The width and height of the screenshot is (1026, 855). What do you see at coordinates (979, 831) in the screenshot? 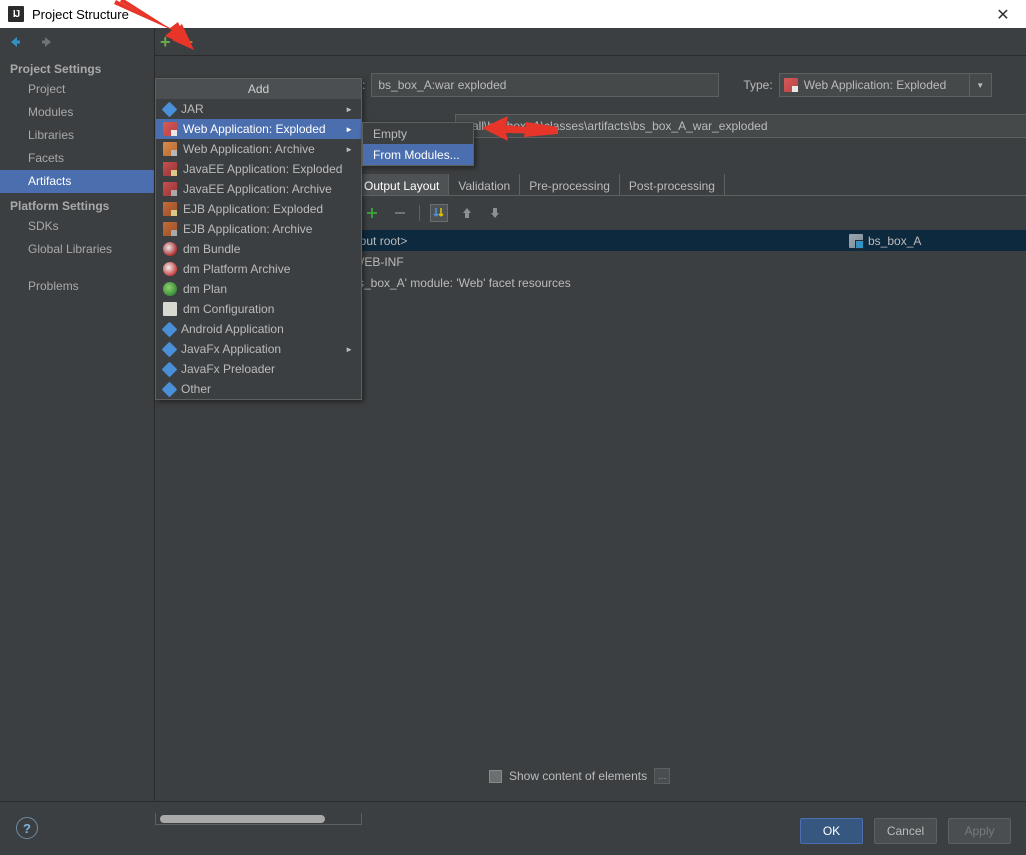
I see `apply-button: Apply` at bounding box center [979, 831].